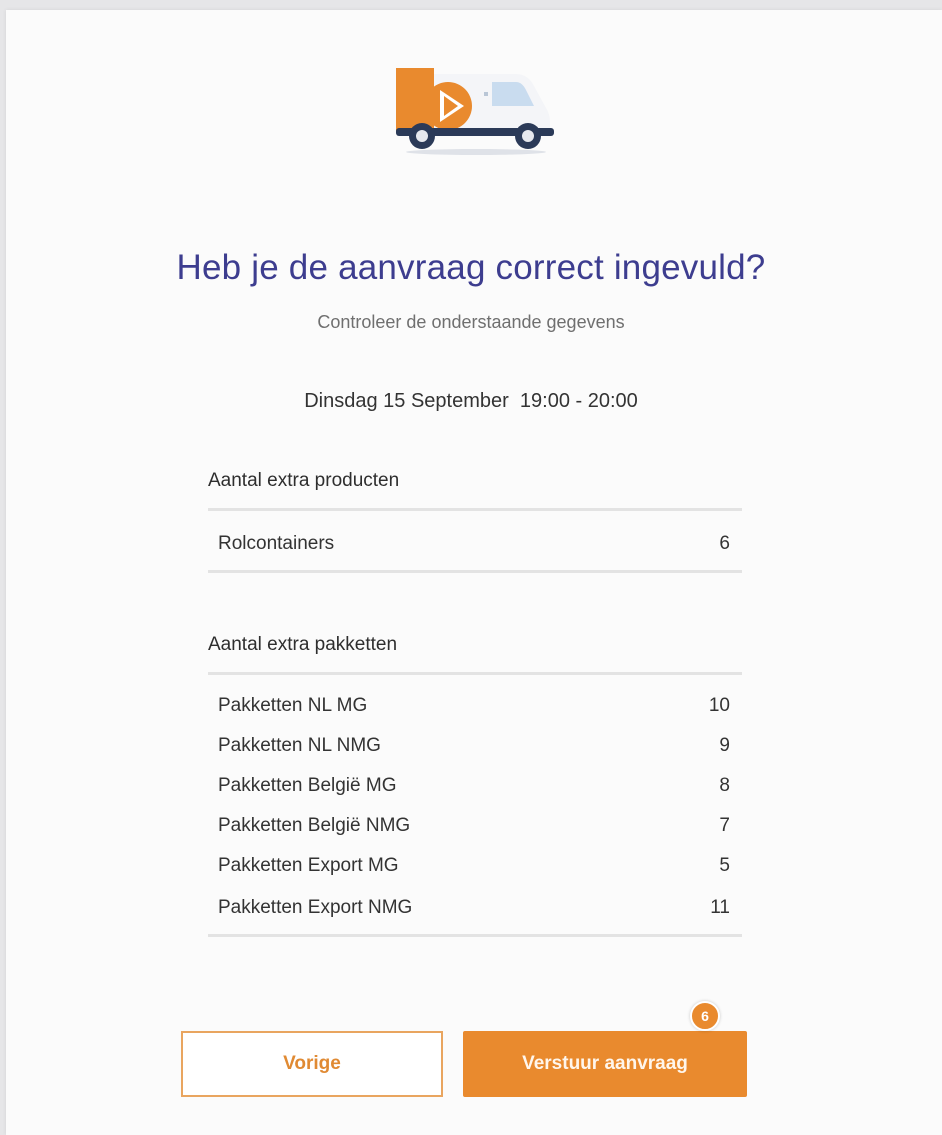 This screenshot has width=942, height=1135. What do you see at coordinates (293, 705) in the screenshot?
I see `package-name: Pakketten NL MG` at bounding box center [293, 705].